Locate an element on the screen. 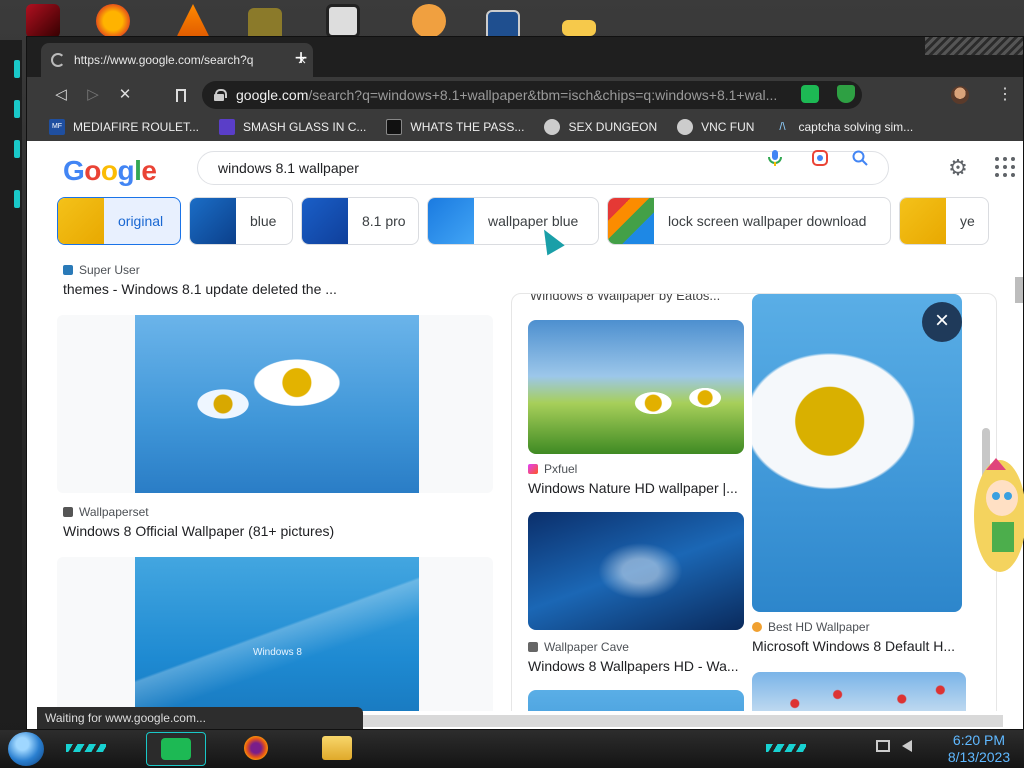  bookmark-page-icon is located at coordinates (181, 95).